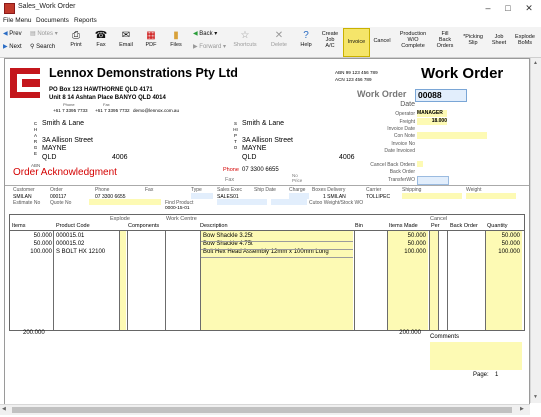 This screenshot has width=541, height=417. Describe the element at coordinates (522, 409) in the screenshot. I see `scroll-right-icon: ▶` at that location.